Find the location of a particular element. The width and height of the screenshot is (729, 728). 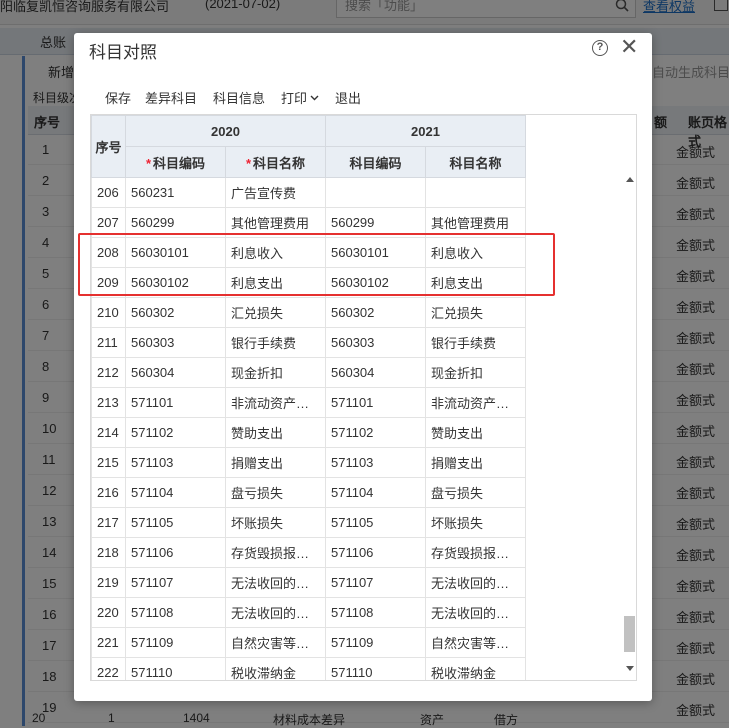

row-seq-cell: 218 is located at coordinates (108, 552).